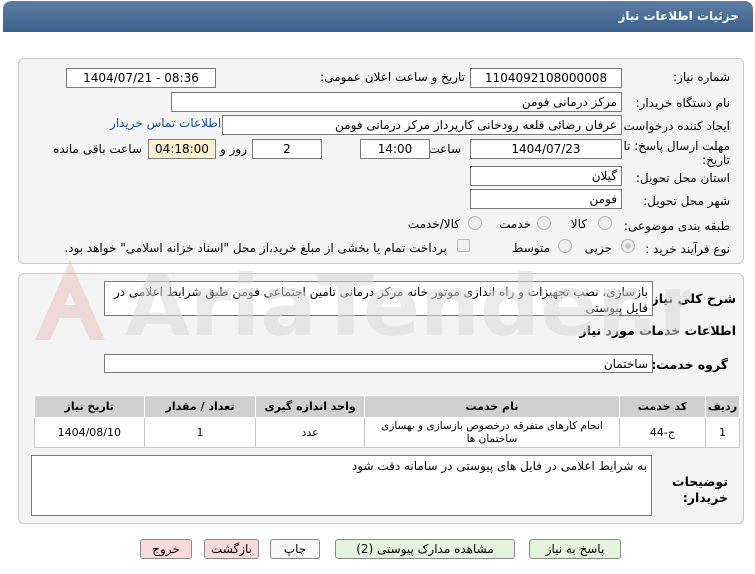  Describe the element at coordinates (378, 363) in the screenshot. I see `service-group-field: ساختمان` at that location.